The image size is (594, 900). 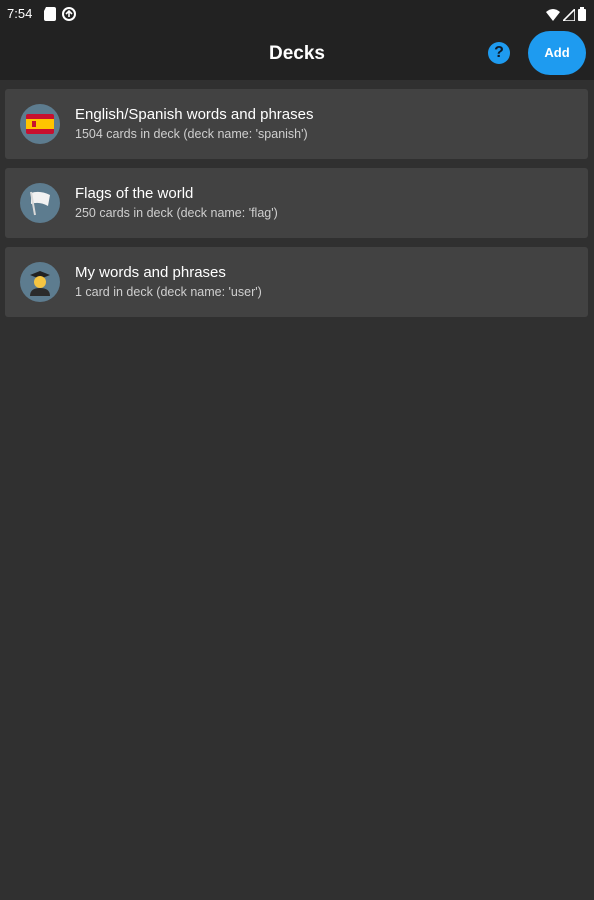 I want to click on signal-icon, so click(x=568, y=16).